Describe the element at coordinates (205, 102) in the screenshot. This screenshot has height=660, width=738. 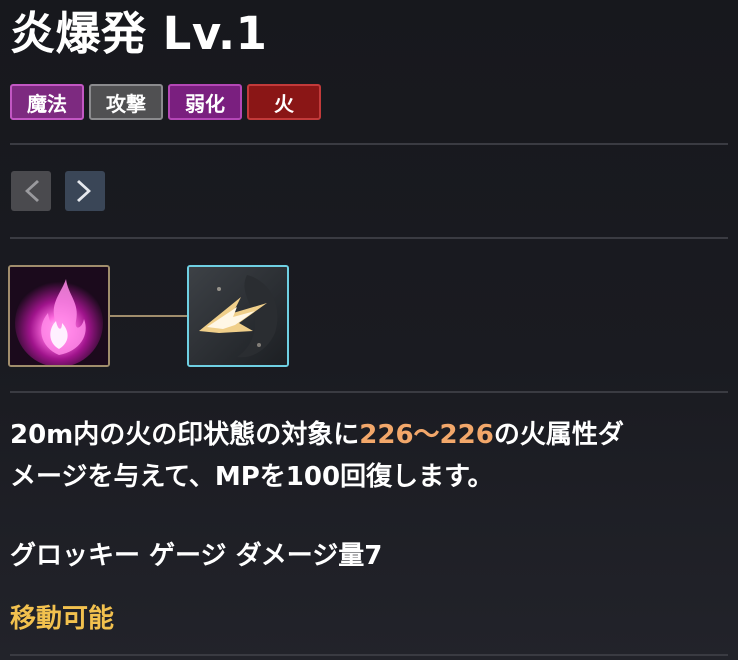
I see `tag-weaken: 弱化` at that location.